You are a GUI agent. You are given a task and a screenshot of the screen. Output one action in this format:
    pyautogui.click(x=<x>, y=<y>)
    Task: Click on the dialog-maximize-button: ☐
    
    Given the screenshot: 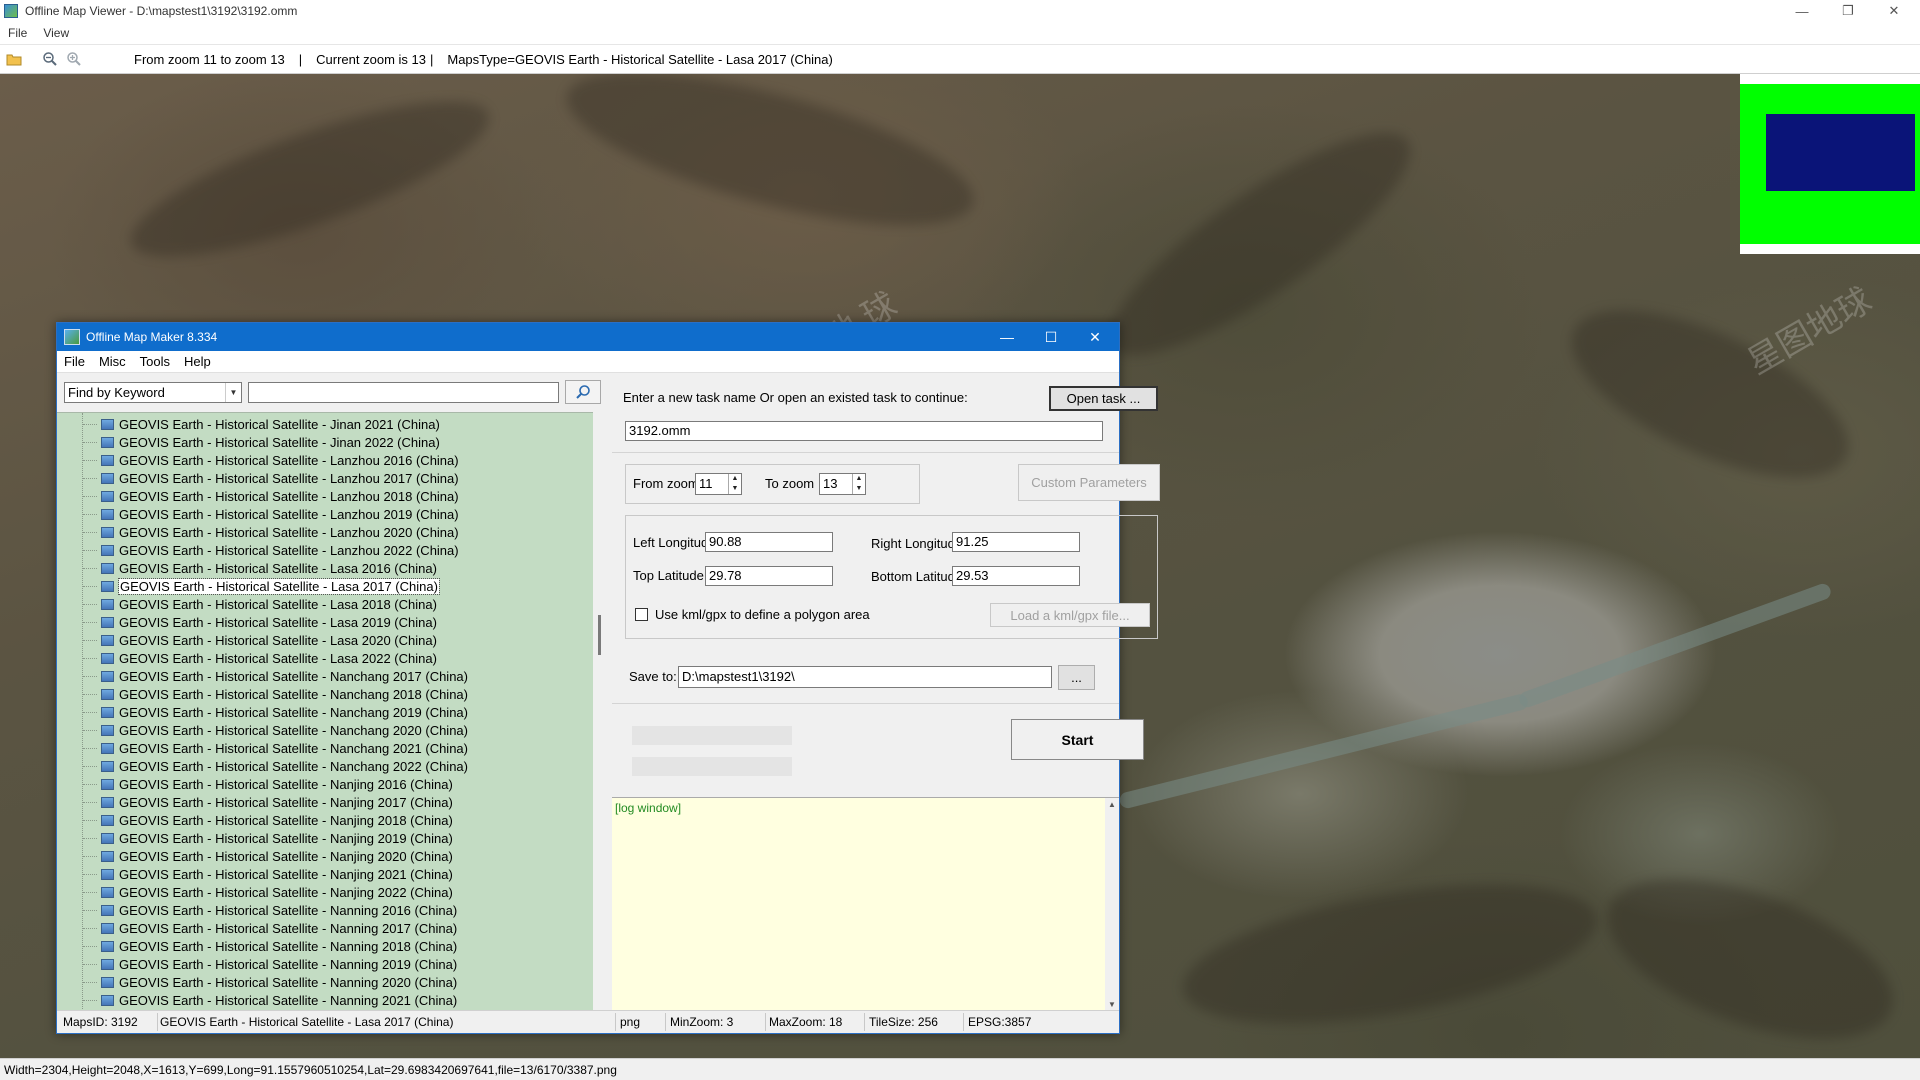 What is the action you would take?
    pyautogui.click(x=1051, y=337)
    